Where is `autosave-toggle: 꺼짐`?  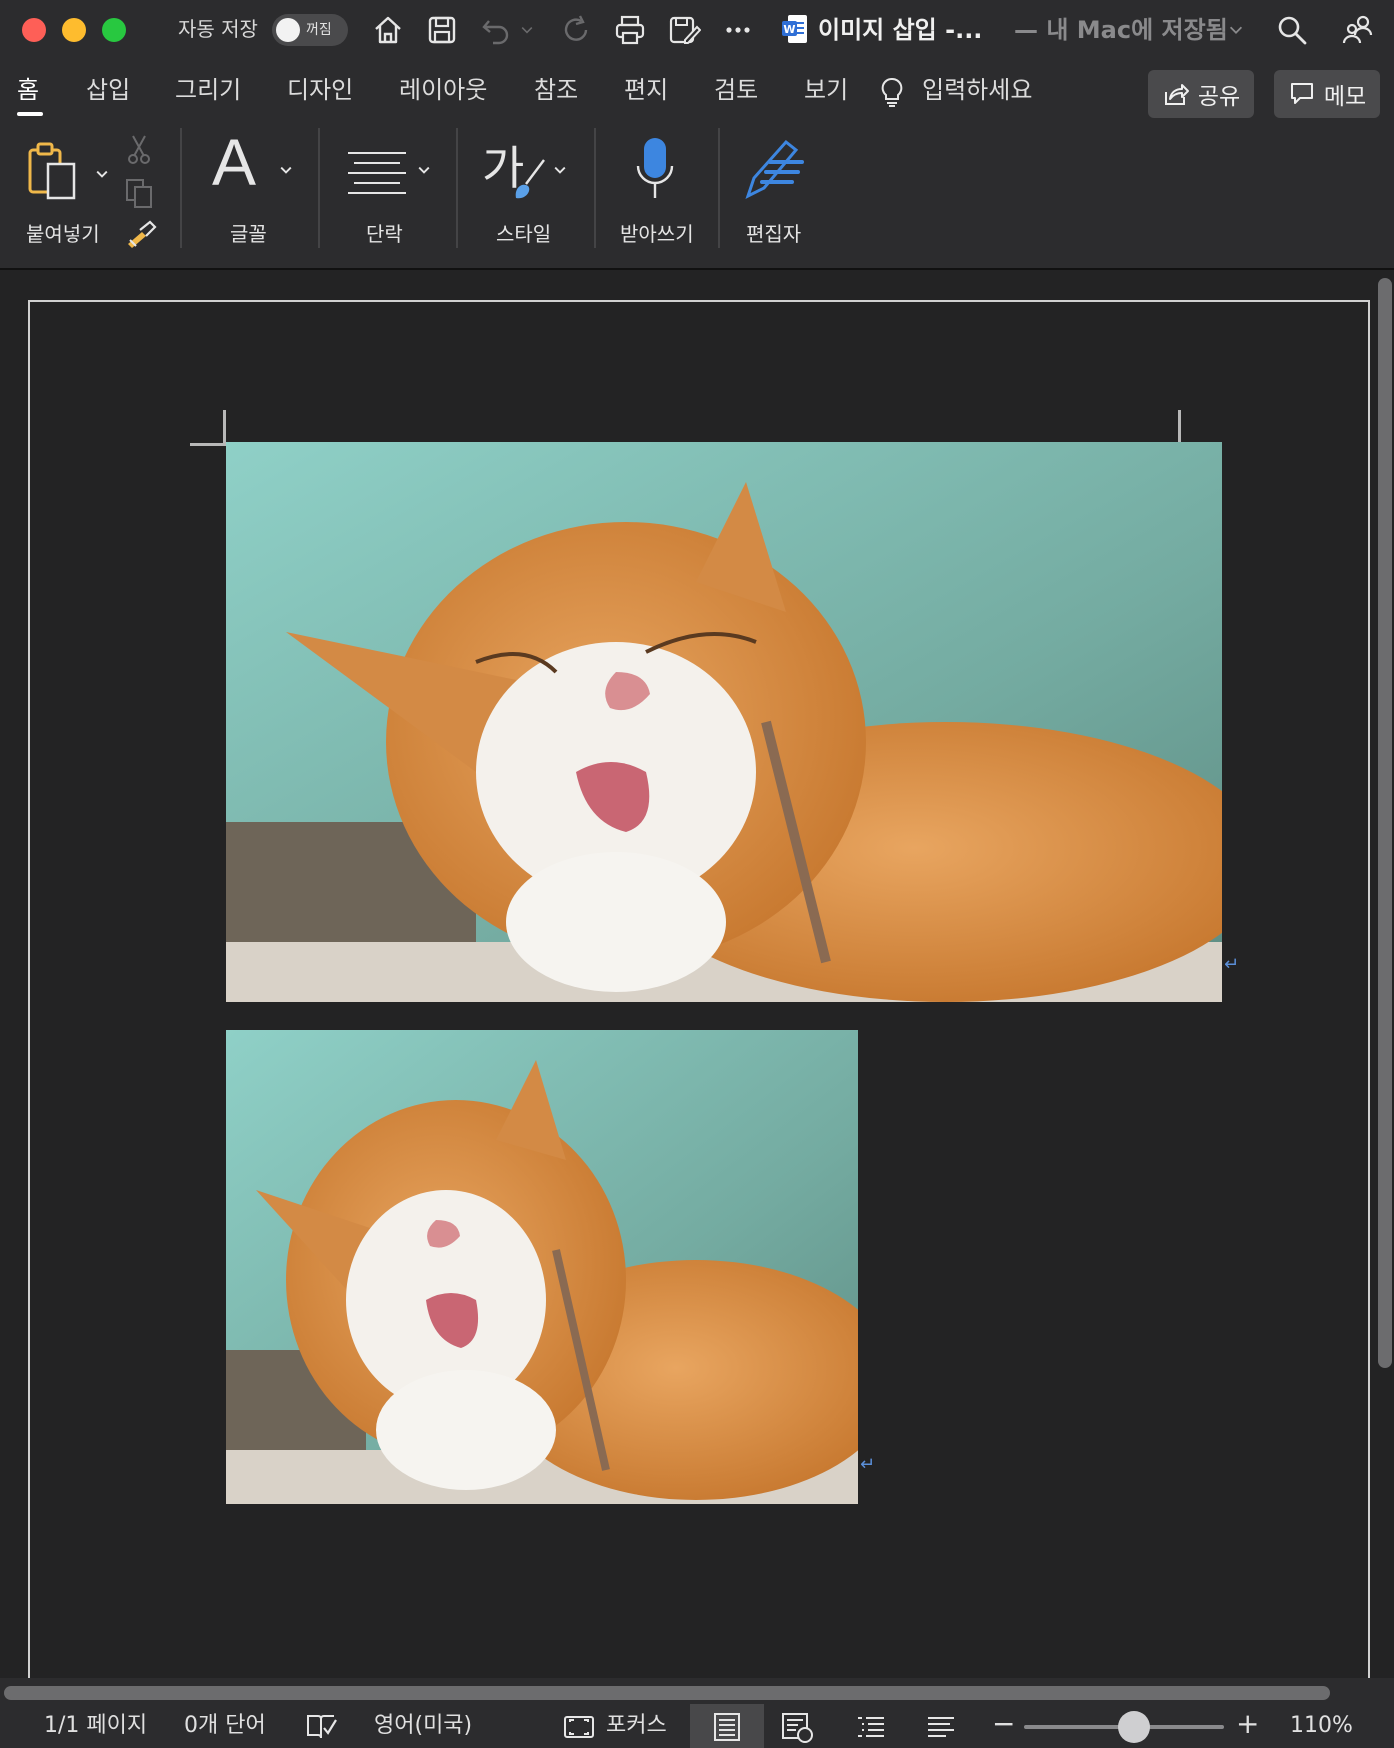
autosave-toggle: 꺼짐 is located at coordinates (310, 30).